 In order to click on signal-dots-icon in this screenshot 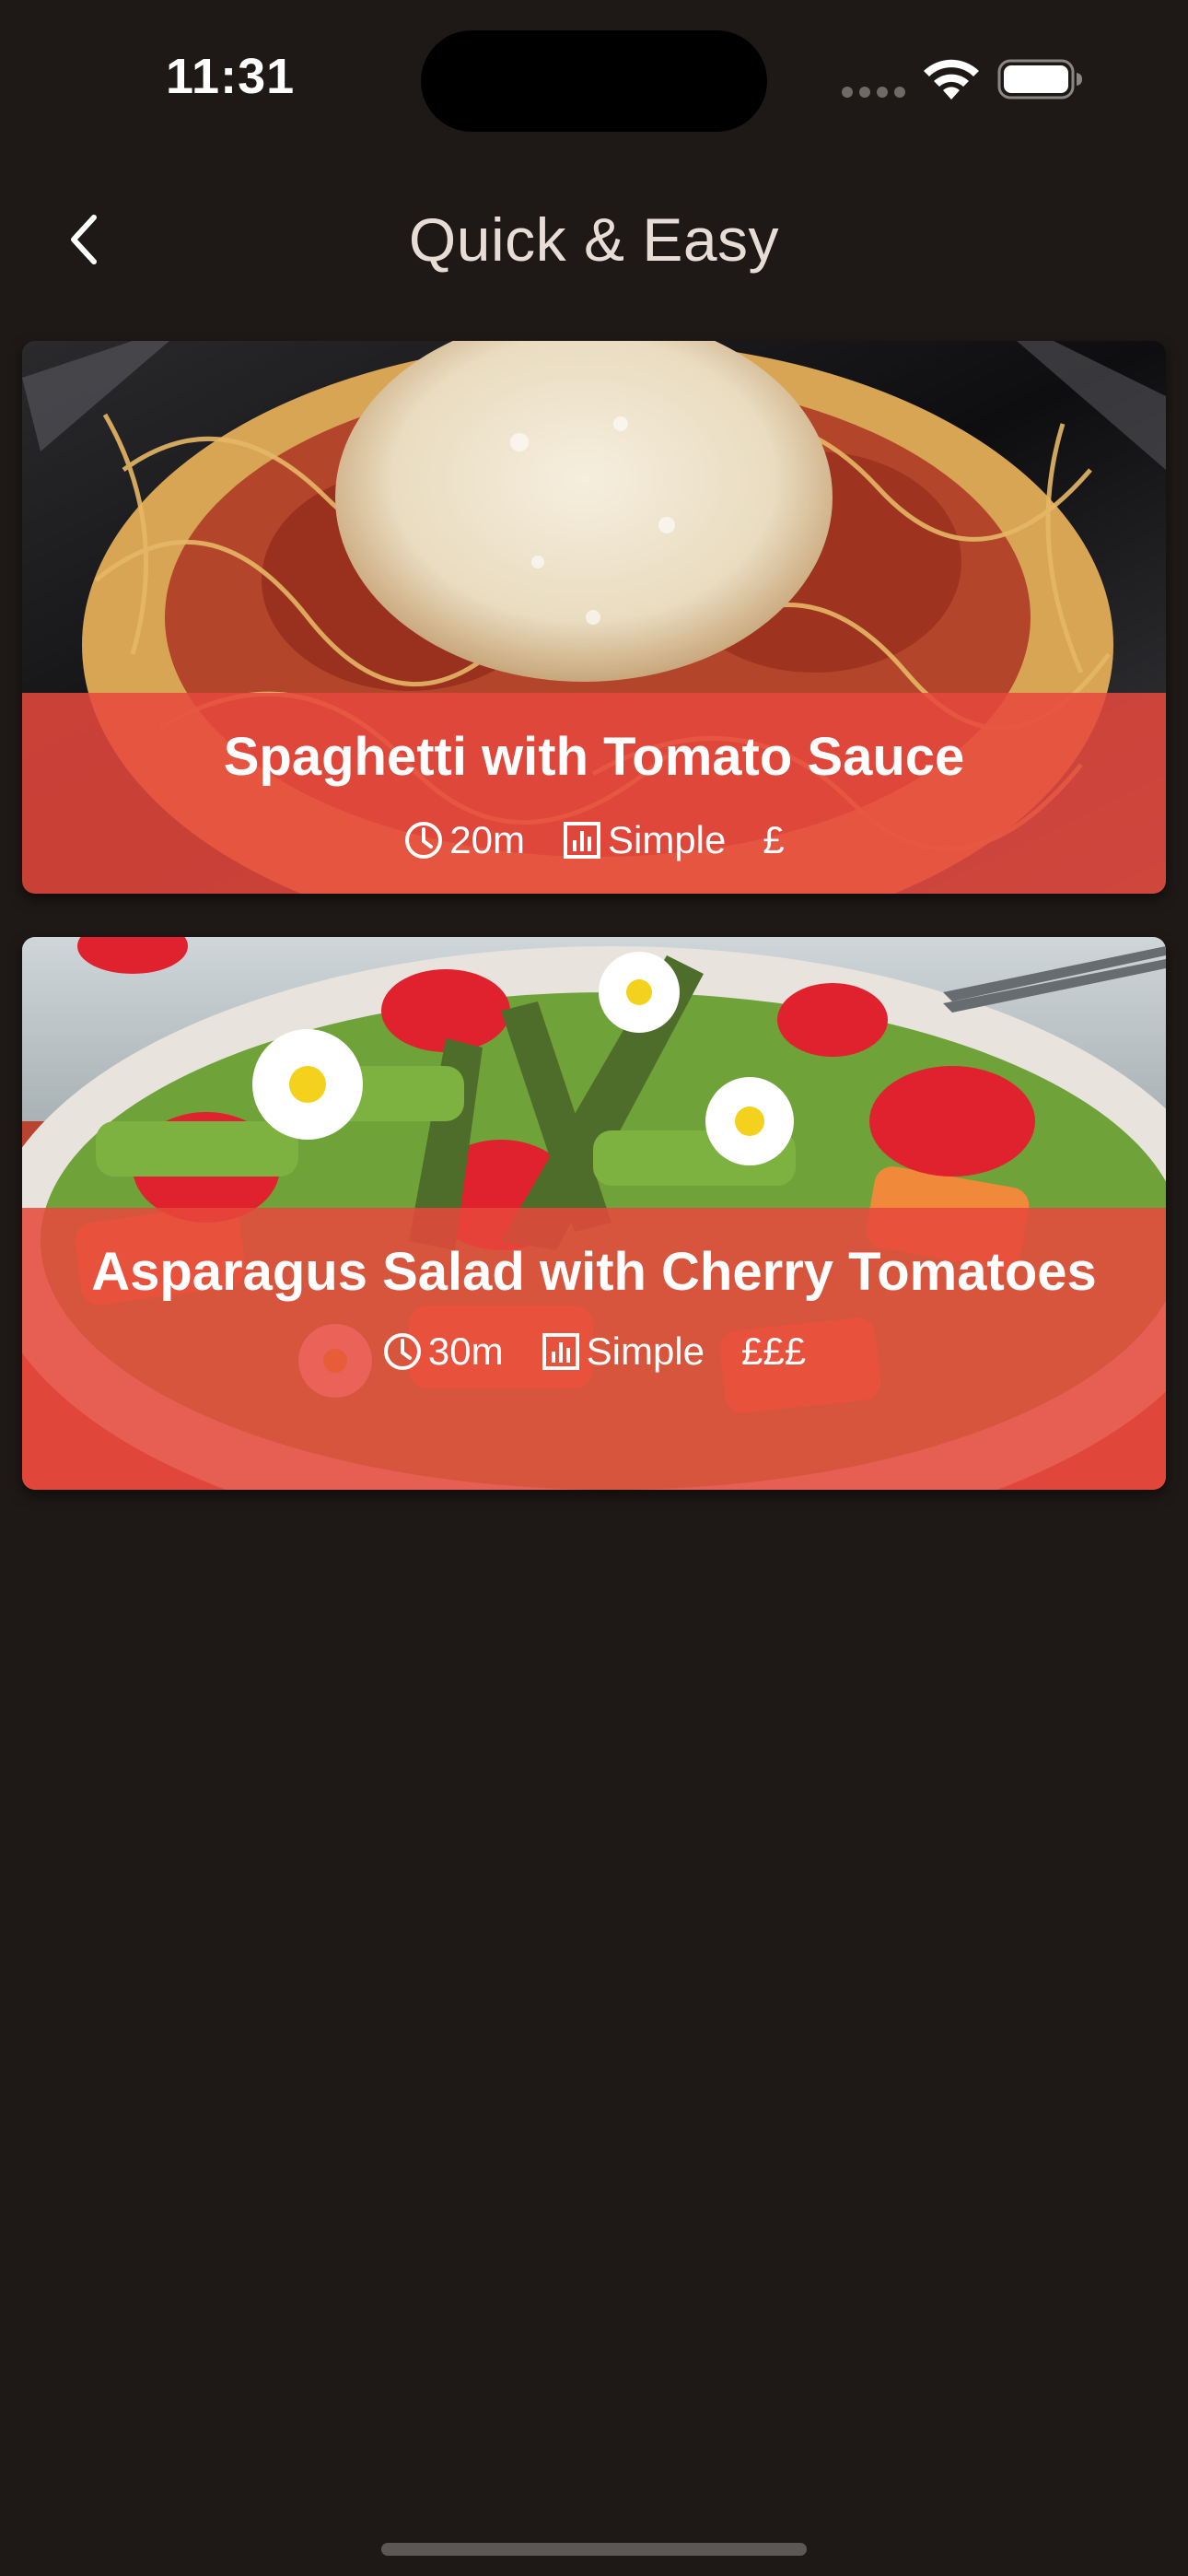, I will do `click(874, 92)`.